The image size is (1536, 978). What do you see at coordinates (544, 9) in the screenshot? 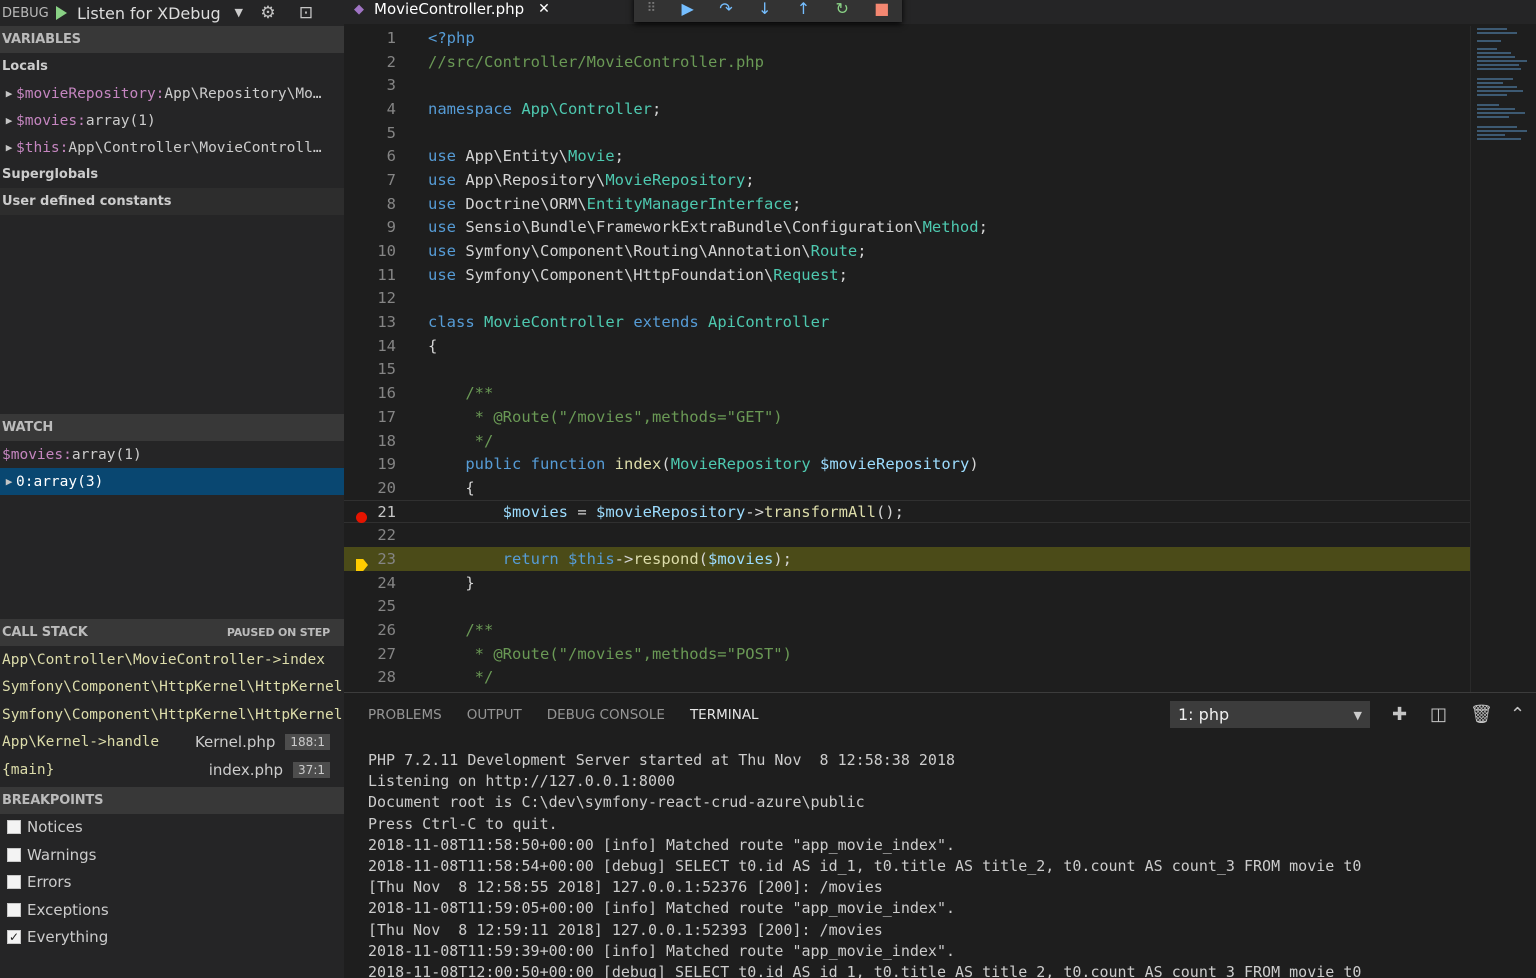
I see `close-icon: ✕` at bounding box center [544, 9].